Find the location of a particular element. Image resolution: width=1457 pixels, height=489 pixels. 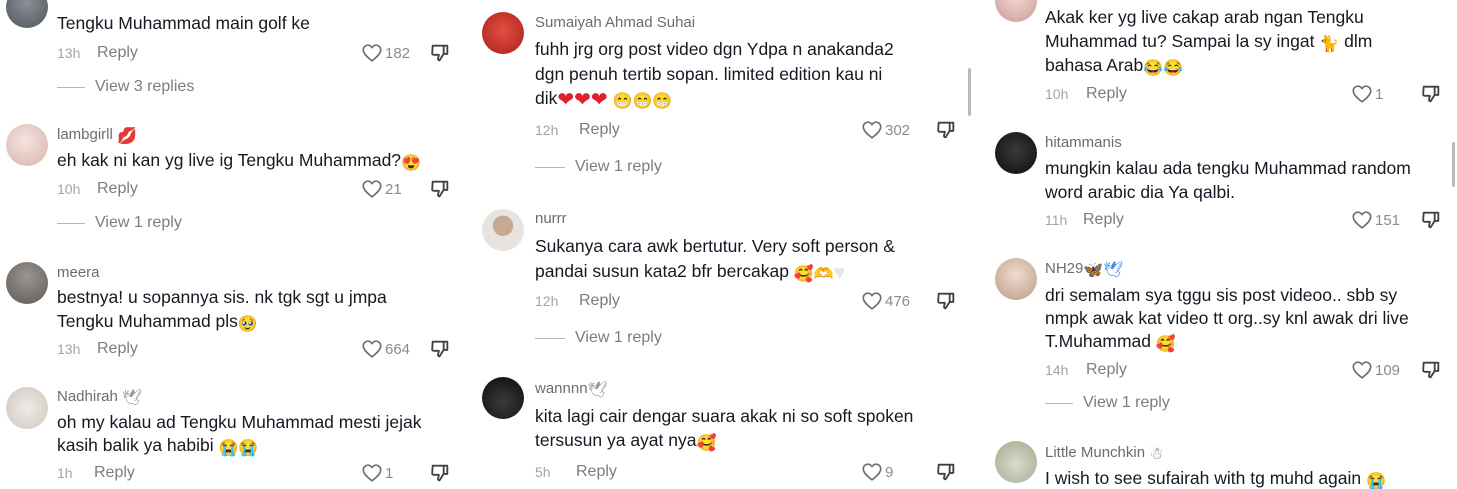

comment-text-line-1: mungkin kalau ada tengku Muhammad random is located at coordinates (1228, 168).